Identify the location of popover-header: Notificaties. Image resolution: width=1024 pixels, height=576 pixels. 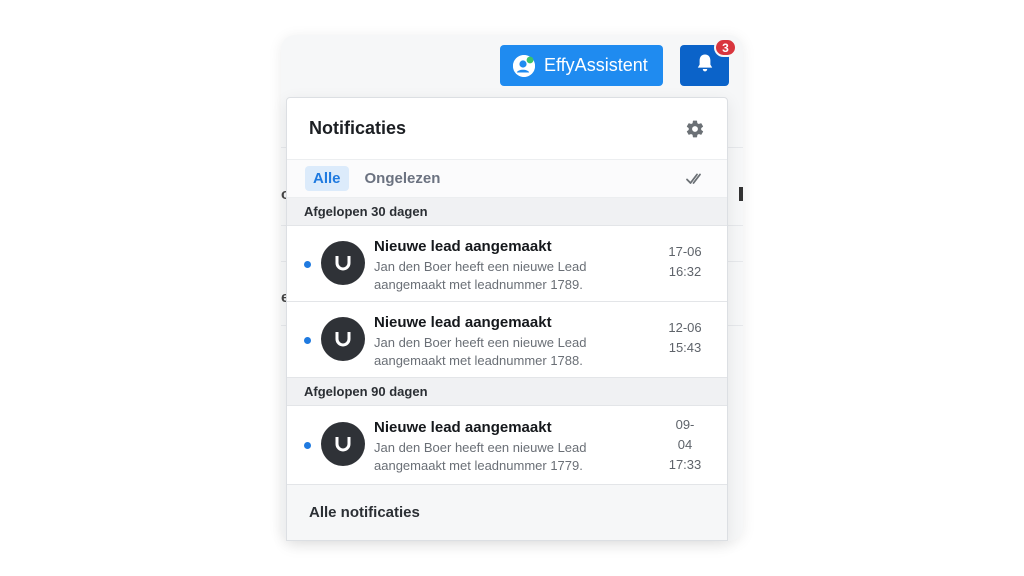
(507, 129).